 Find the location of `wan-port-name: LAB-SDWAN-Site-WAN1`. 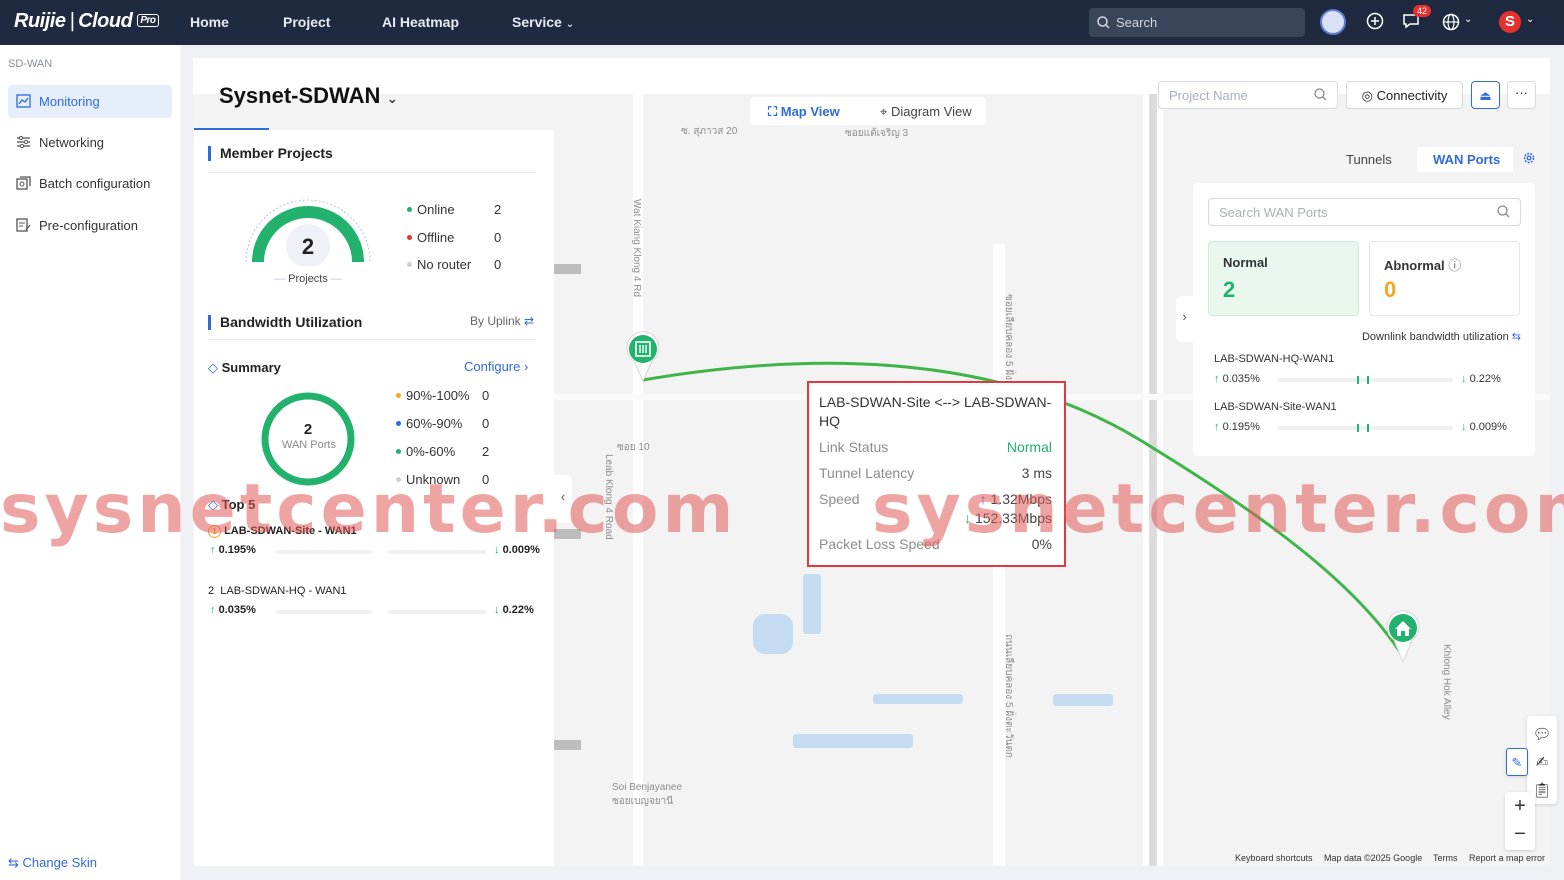

wan-port-name: LAB-SDWAN-Site-WAN1 is located at coordinates (1275, 407).